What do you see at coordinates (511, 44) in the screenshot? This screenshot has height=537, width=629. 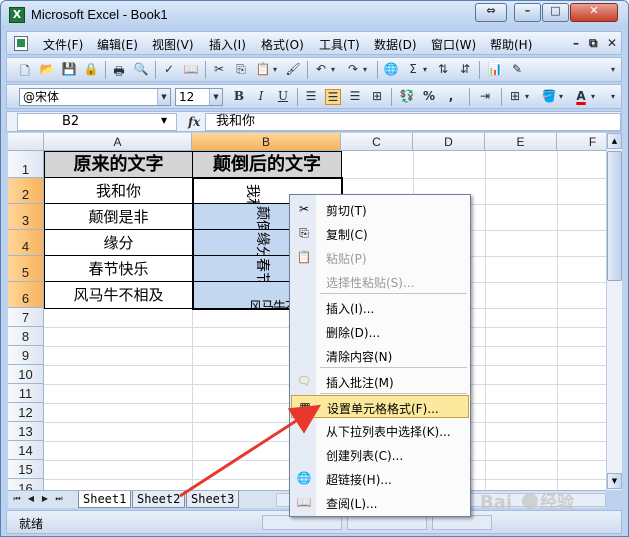 I see `menu-help: 帮助(H)` at bounding box center [511, 44].